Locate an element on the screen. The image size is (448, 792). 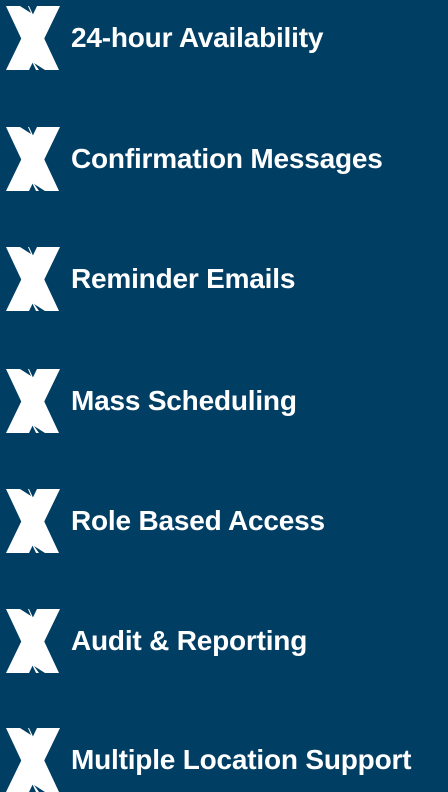
feature-label: Audit & Reporting is located at coordinates (189, 640).